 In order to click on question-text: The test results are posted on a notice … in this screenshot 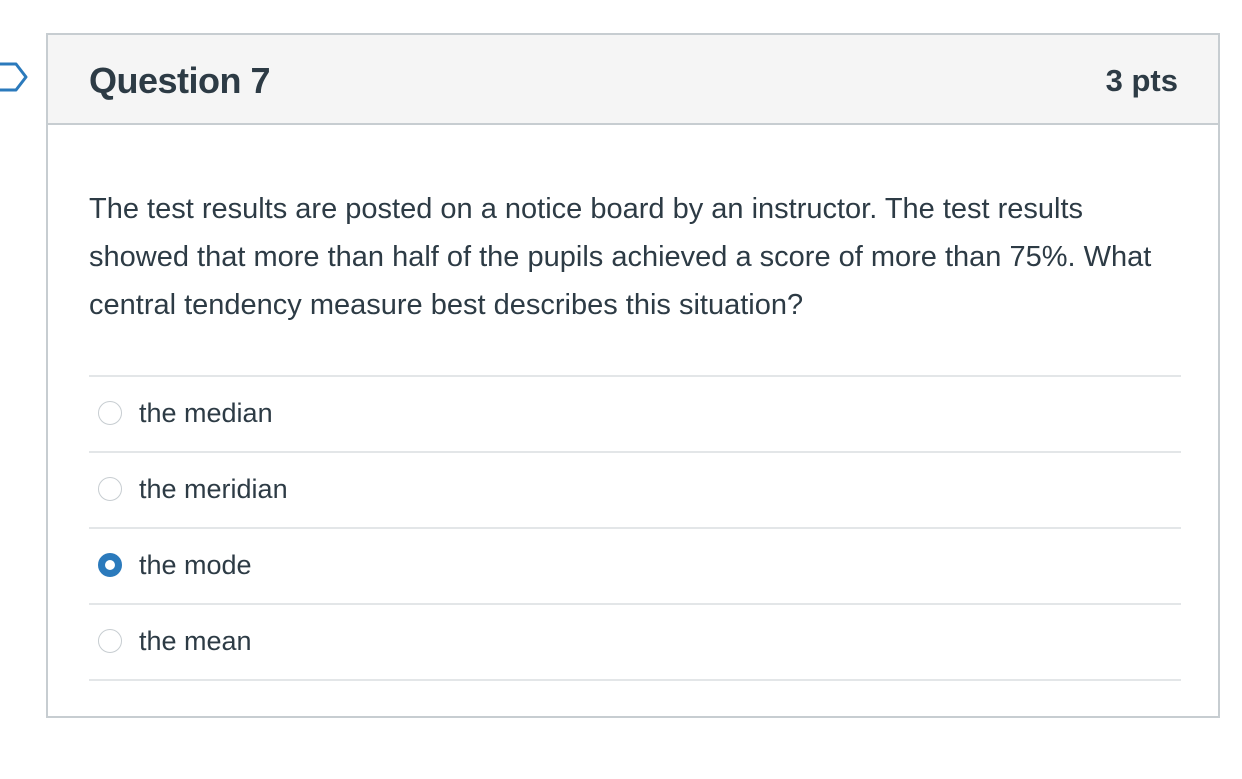, I will do `click(620, 257)`.